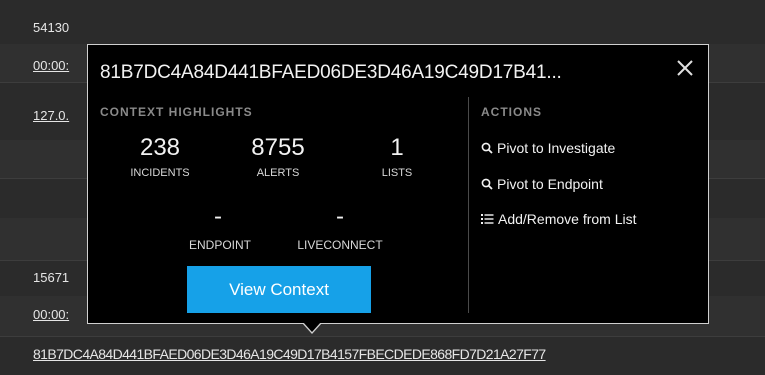 The width and height of the screenshot is (765, 375). Describe the element at coordinates (160, 148) in the screenshot. I see `incidents-count: 238` at that location.